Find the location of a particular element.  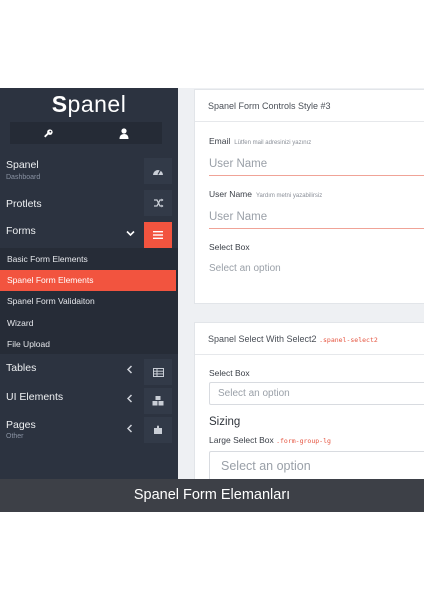

dashboard-gauge-icon is located at coordinates (158, 172).